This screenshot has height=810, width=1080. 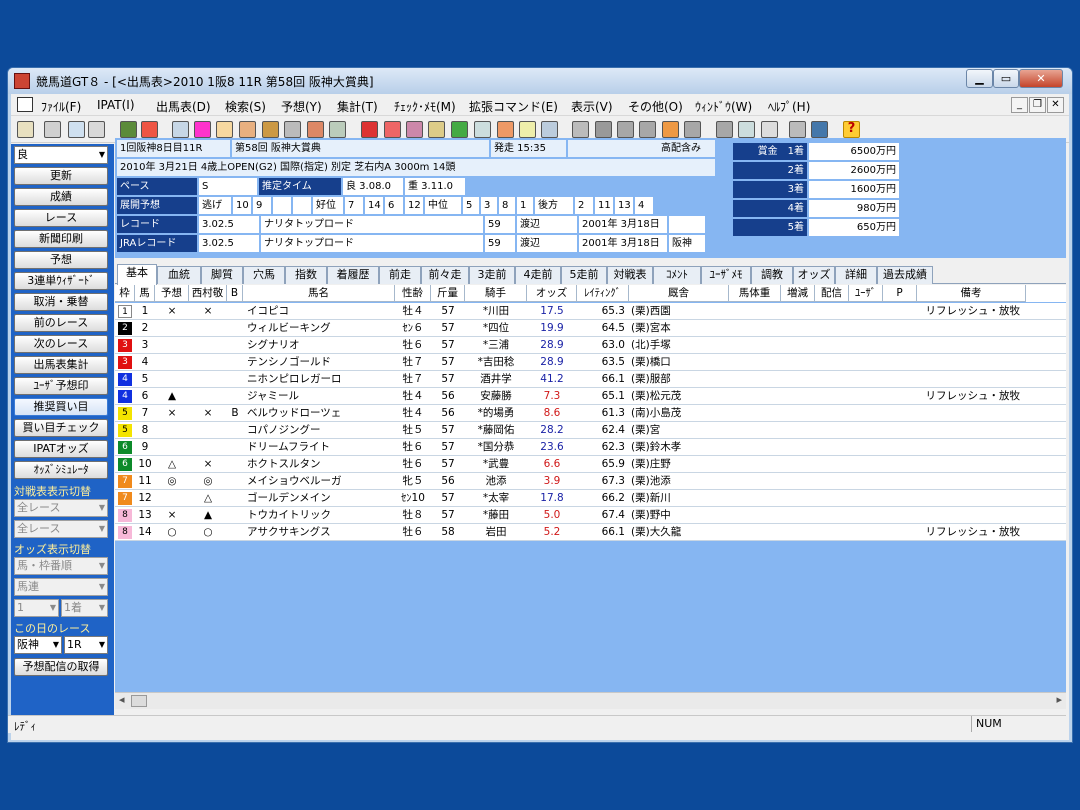 I want to click on tab-finish-history: 着履歴, so click(x=353, y=275).